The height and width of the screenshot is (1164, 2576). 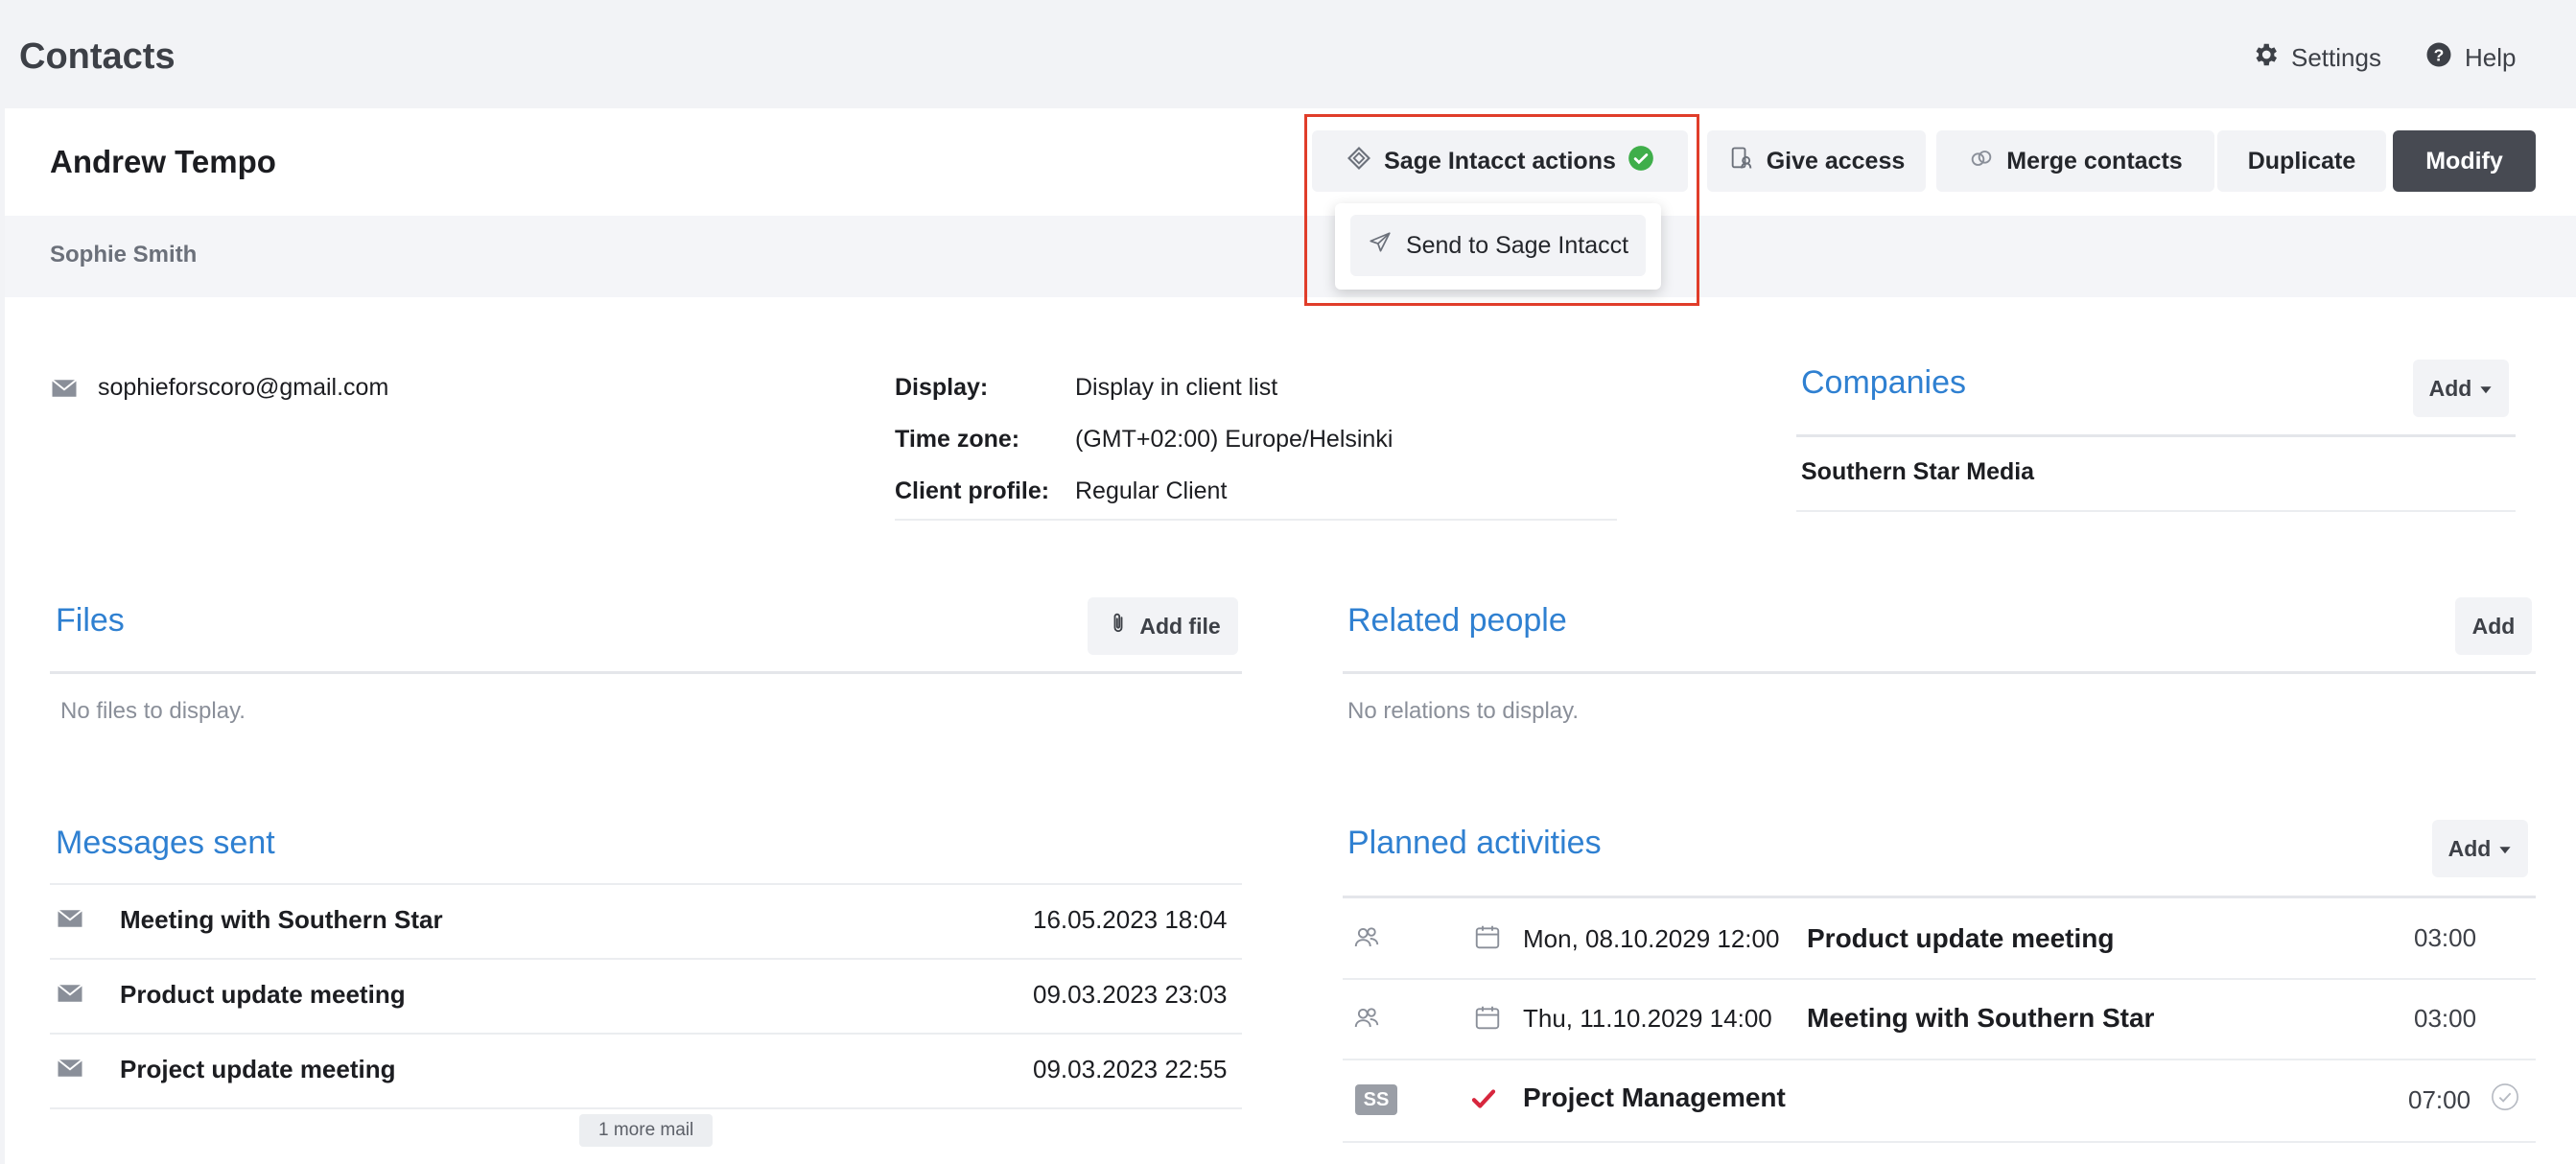 What do you see at coordinates (90, 621) in the screenshot?
I see `files-title: Files` at bounding box center [90, 621].